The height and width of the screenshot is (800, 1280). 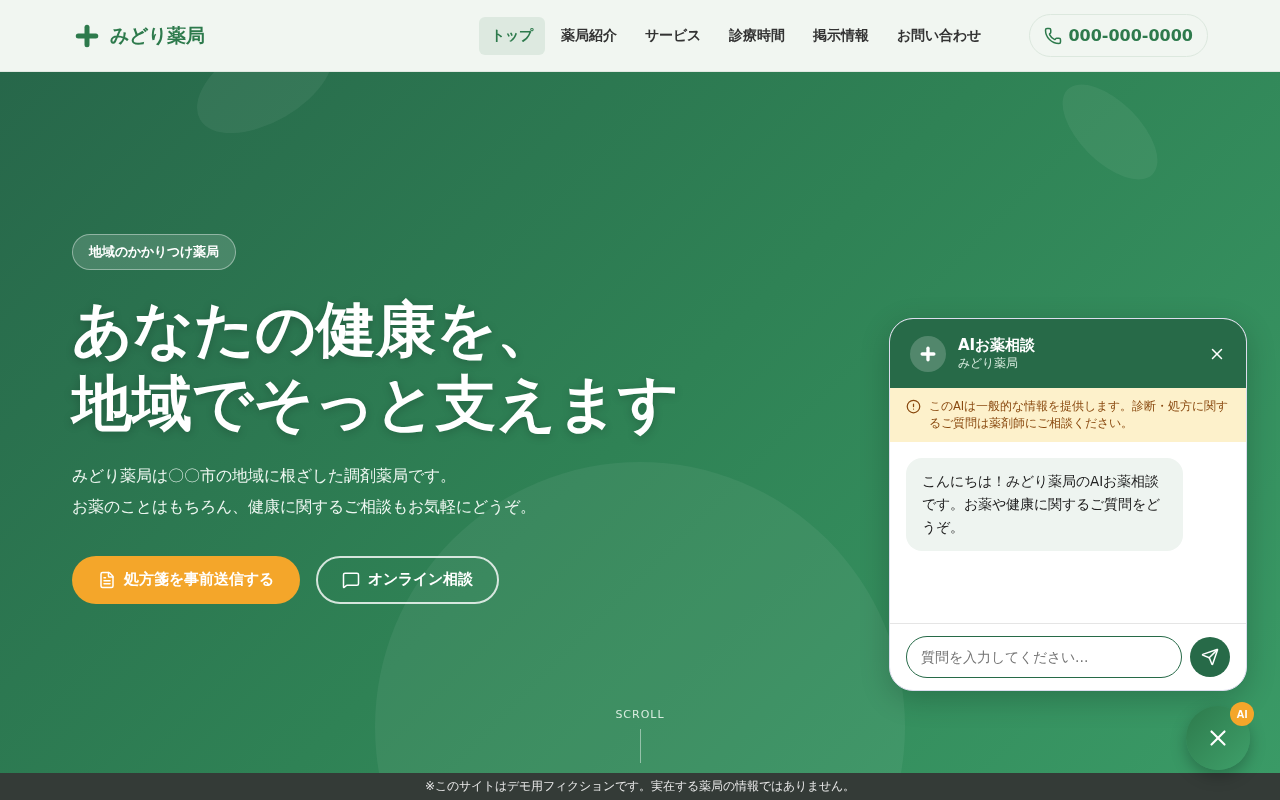 What do you see at coordinates (673, 35) in the screenshot?
I see `nav-link: サービス` at bounding box center [673, 35].